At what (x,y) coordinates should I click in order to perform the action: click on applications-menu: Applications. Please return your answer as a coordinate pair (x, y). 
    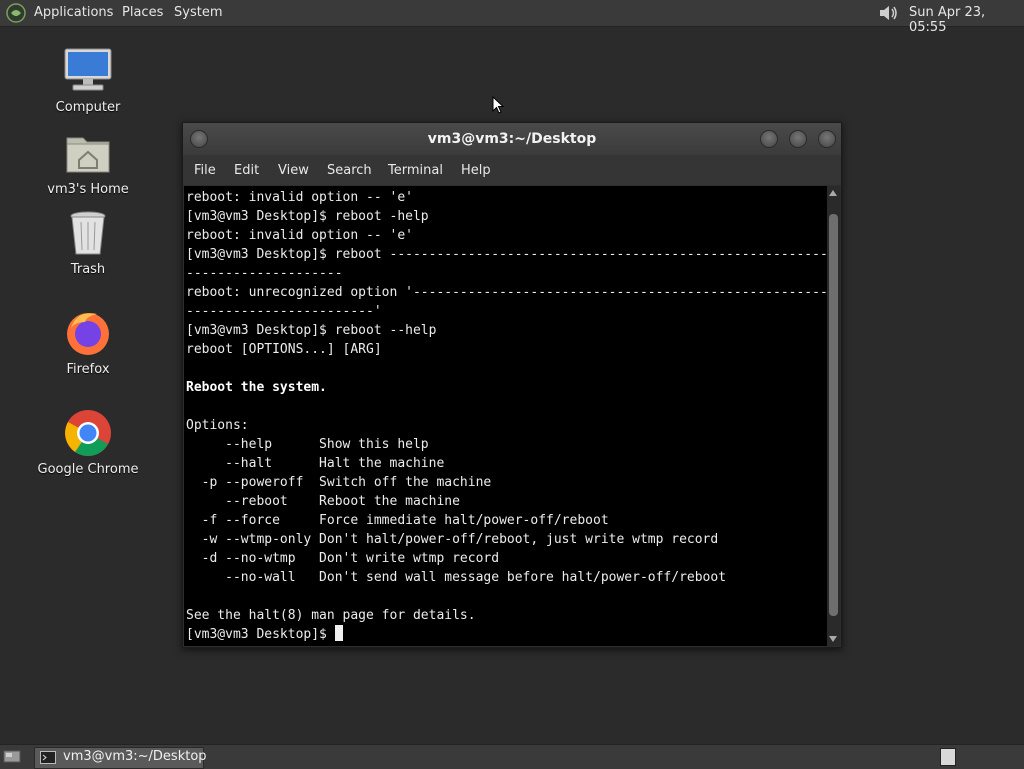
    Looking at the image, I should click on (73, 12).